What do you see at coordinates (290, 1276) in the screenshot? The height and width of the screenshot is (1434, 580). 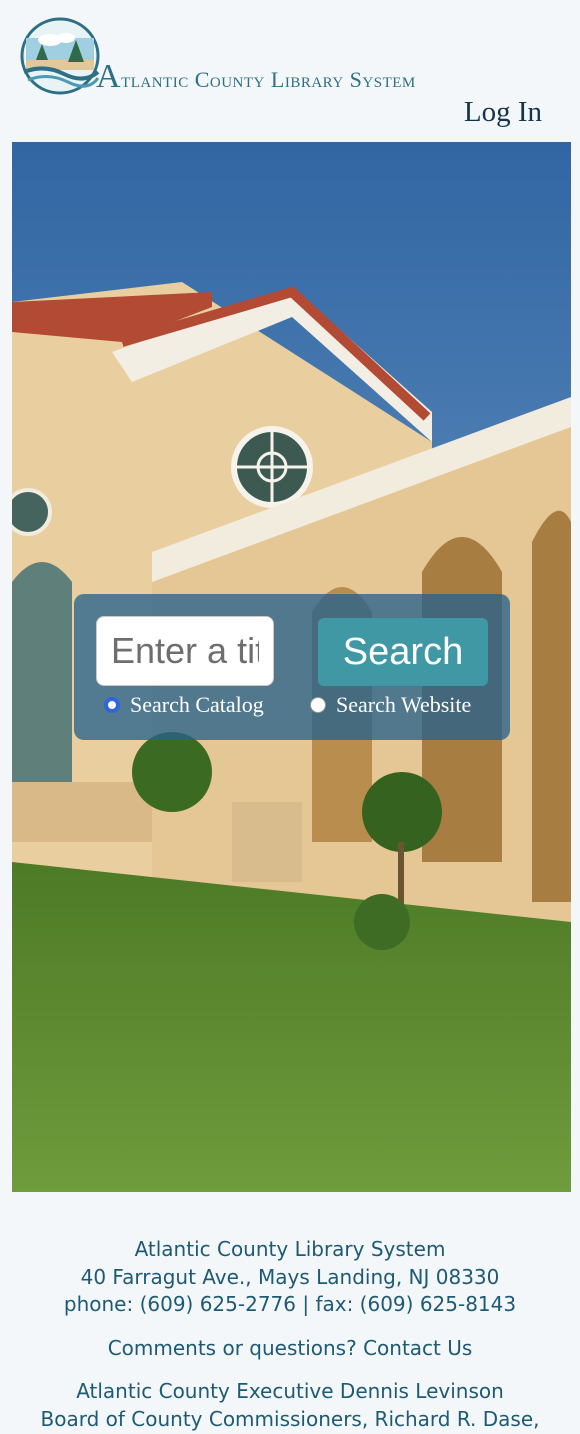 I see `footer-address: 40 Farragut Ave., Mays Landing, NJ 08330` at bounding box center [290, 1276].